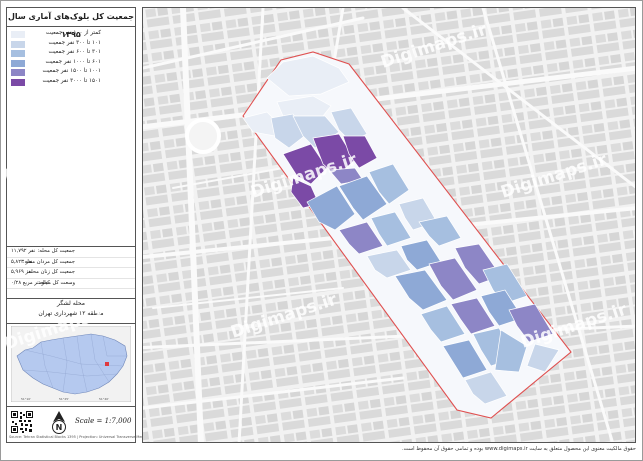 This screenshot has height=461, width=643. I want to click on stat-row: ۵,۹۶۹ نفر جمعیت کل زنان محله:, so click(71, 273).